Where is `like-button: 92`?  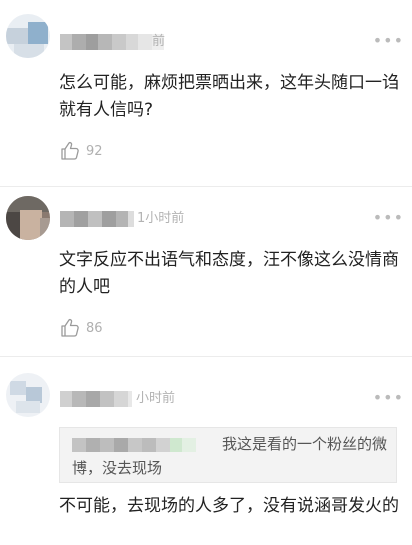
like-button: 92 is located at coordinates (81, 151).